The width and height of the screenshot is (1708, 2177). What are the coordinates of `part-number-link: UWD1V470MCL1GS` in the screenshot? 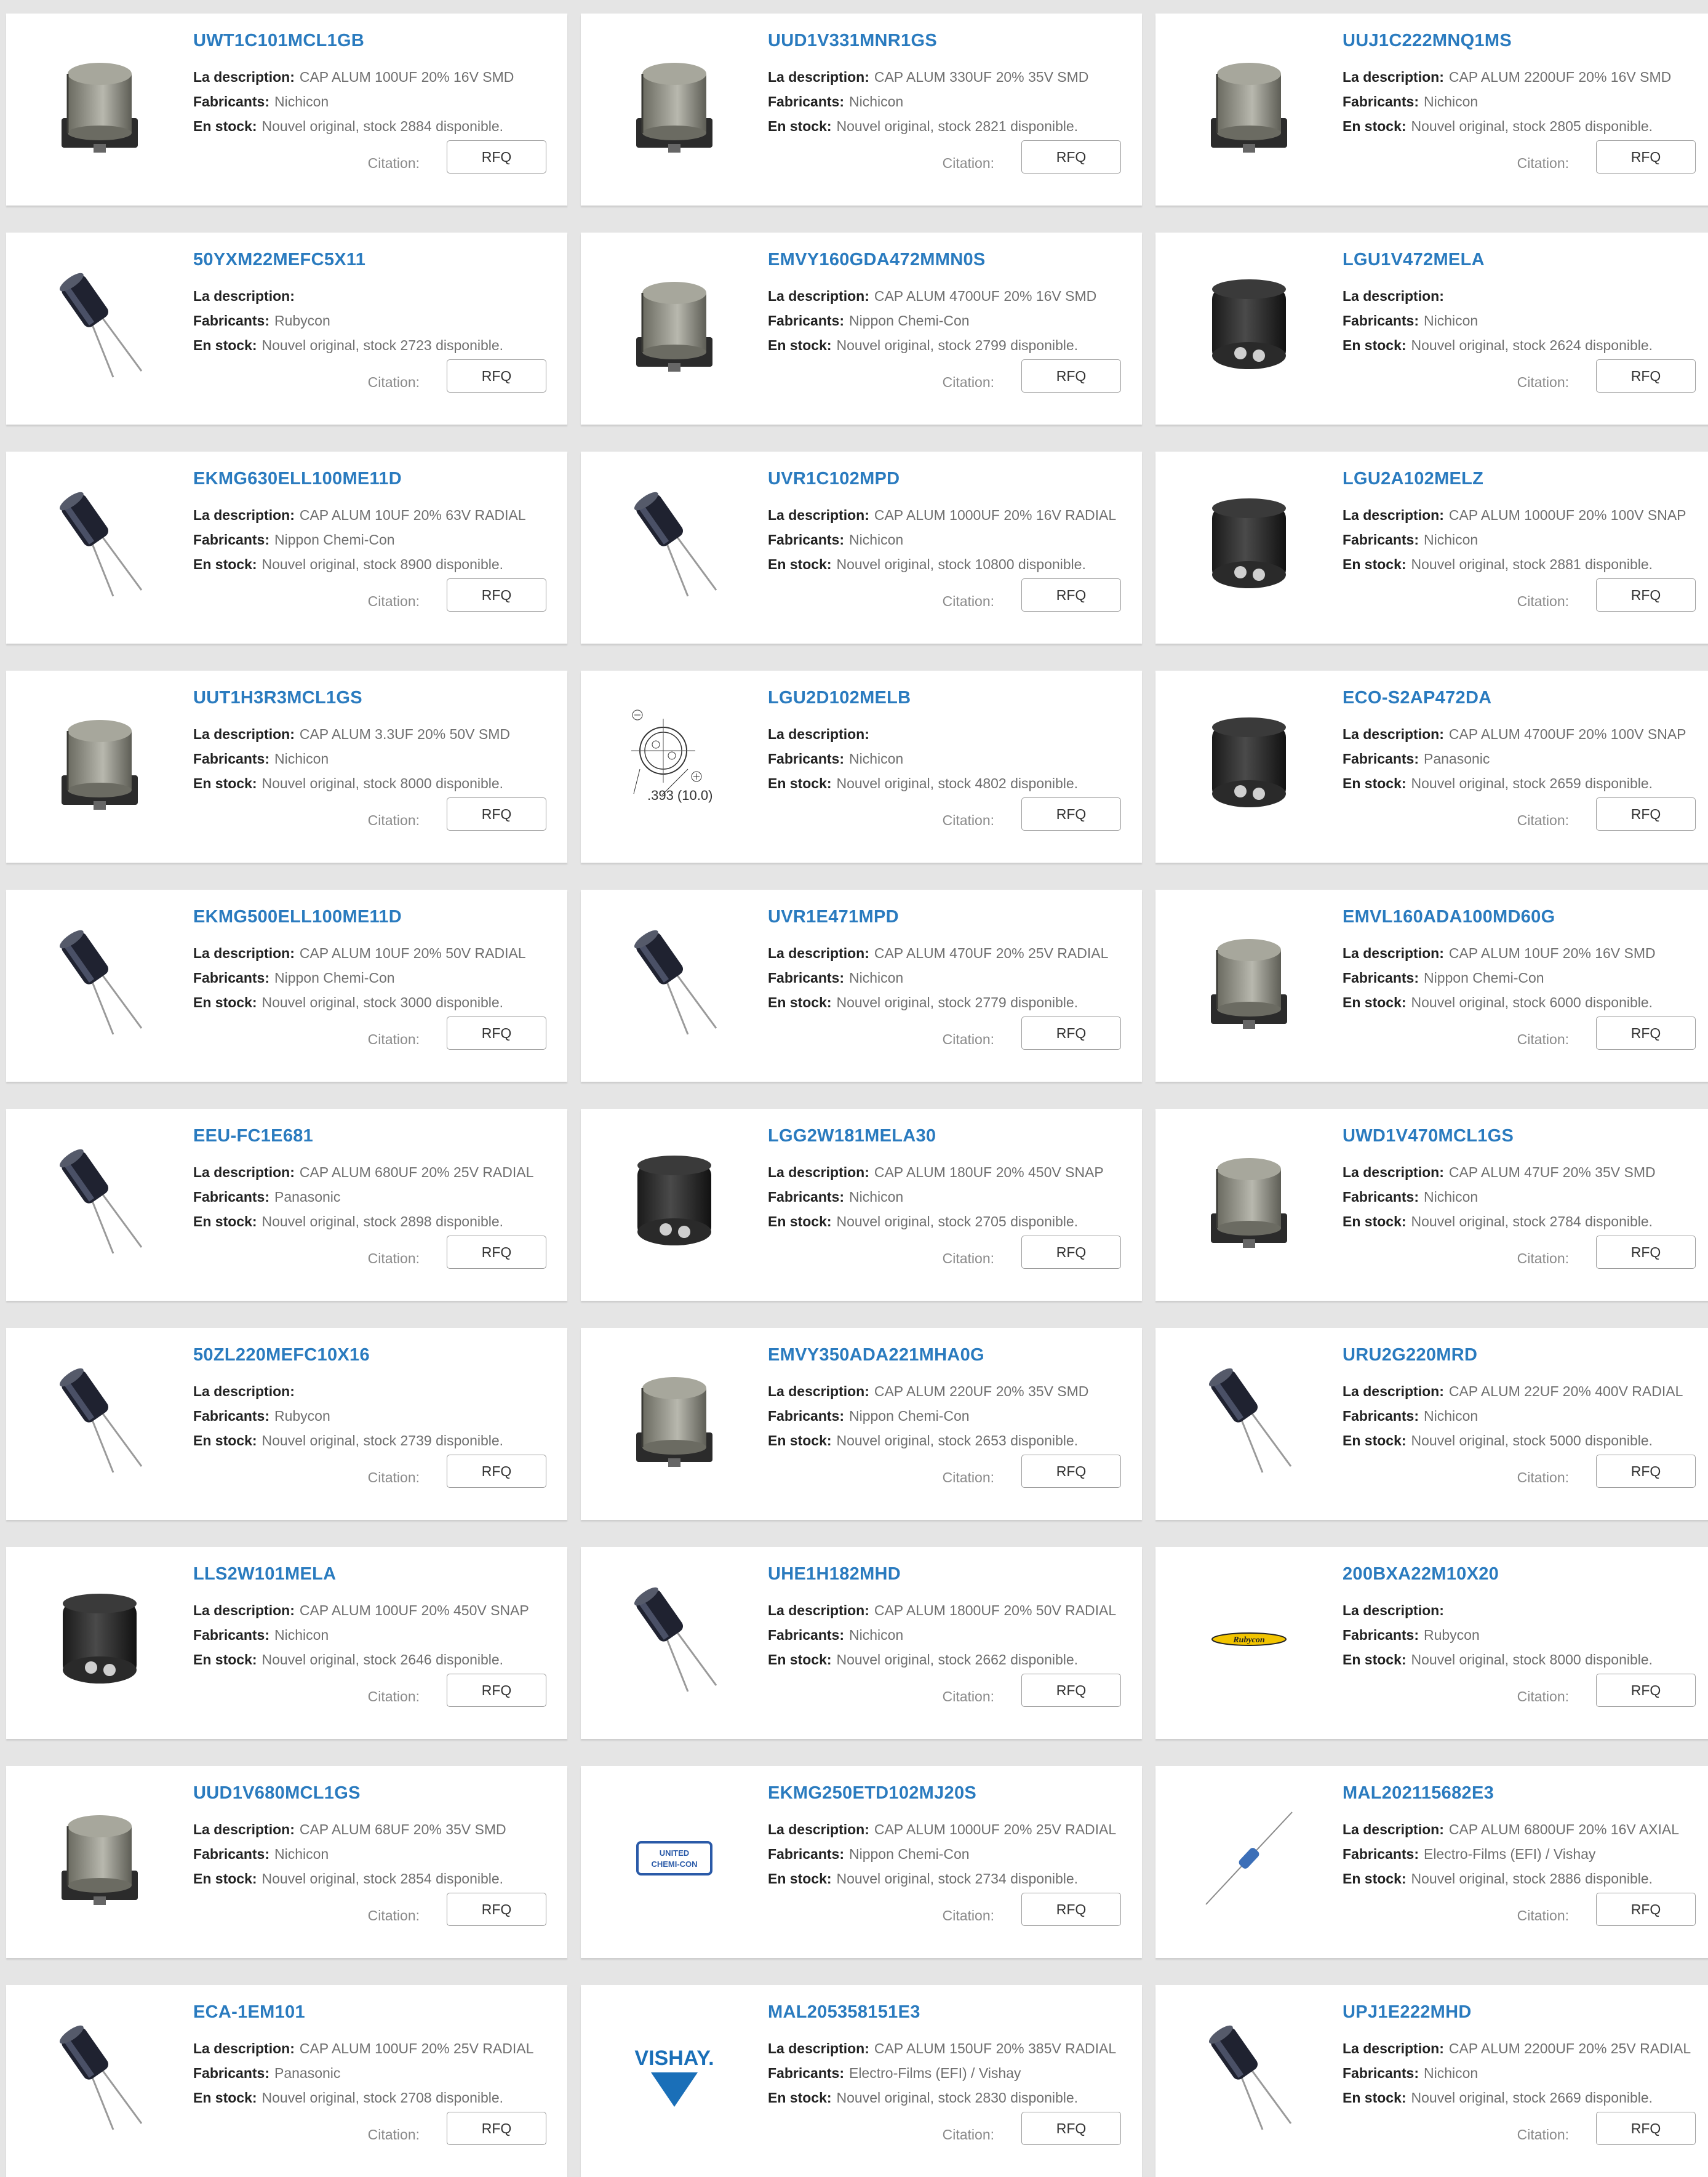 It's located at (1428, 1136).